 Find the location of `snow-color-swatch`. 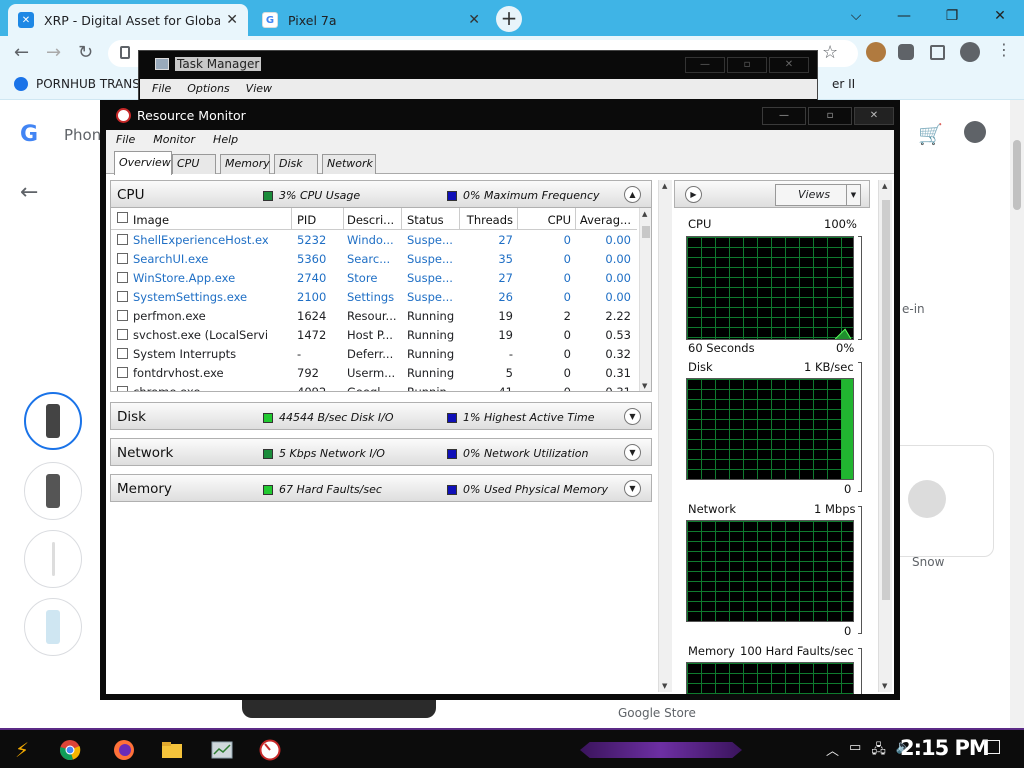

snow-color-swatch is located at coordinates (927, 499).